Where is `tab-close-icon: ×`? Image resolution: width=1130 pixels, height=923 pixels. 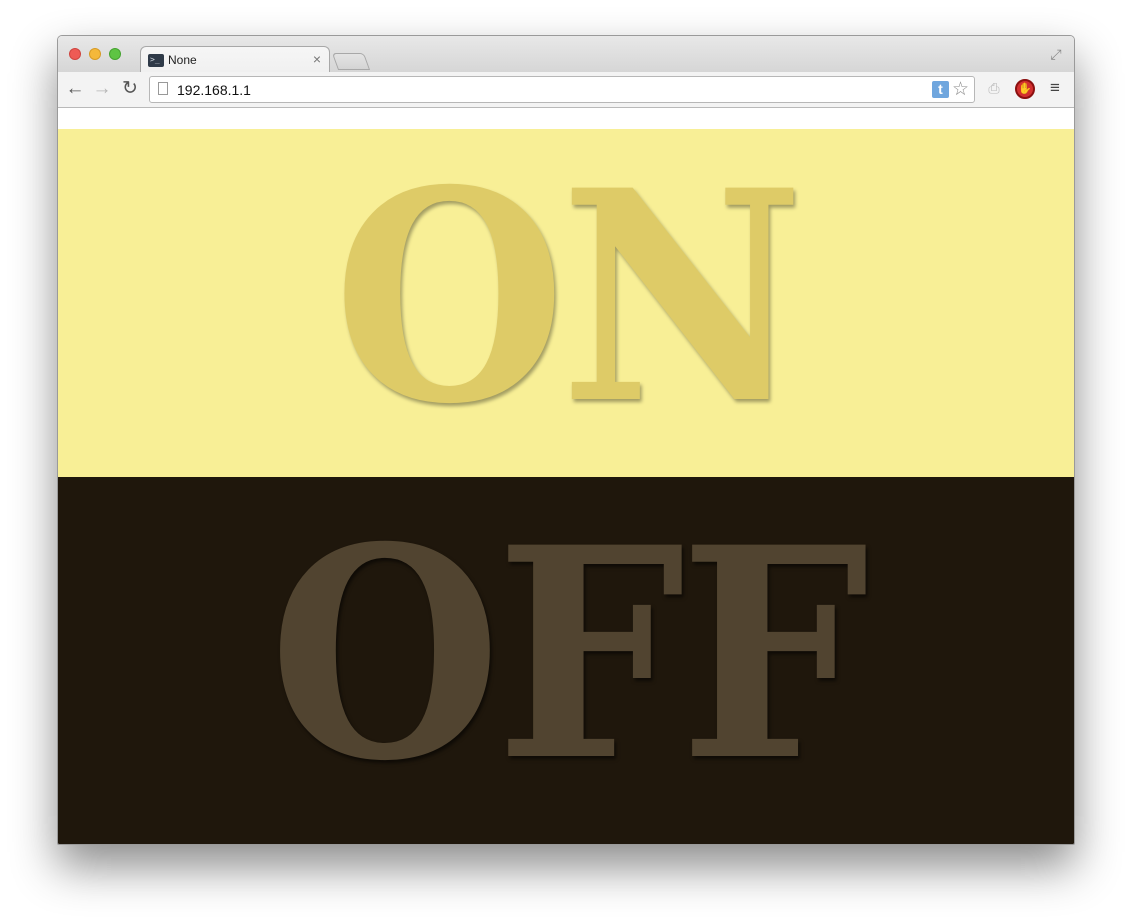
tab-close-icon: × is located at coordinates (317, 59).